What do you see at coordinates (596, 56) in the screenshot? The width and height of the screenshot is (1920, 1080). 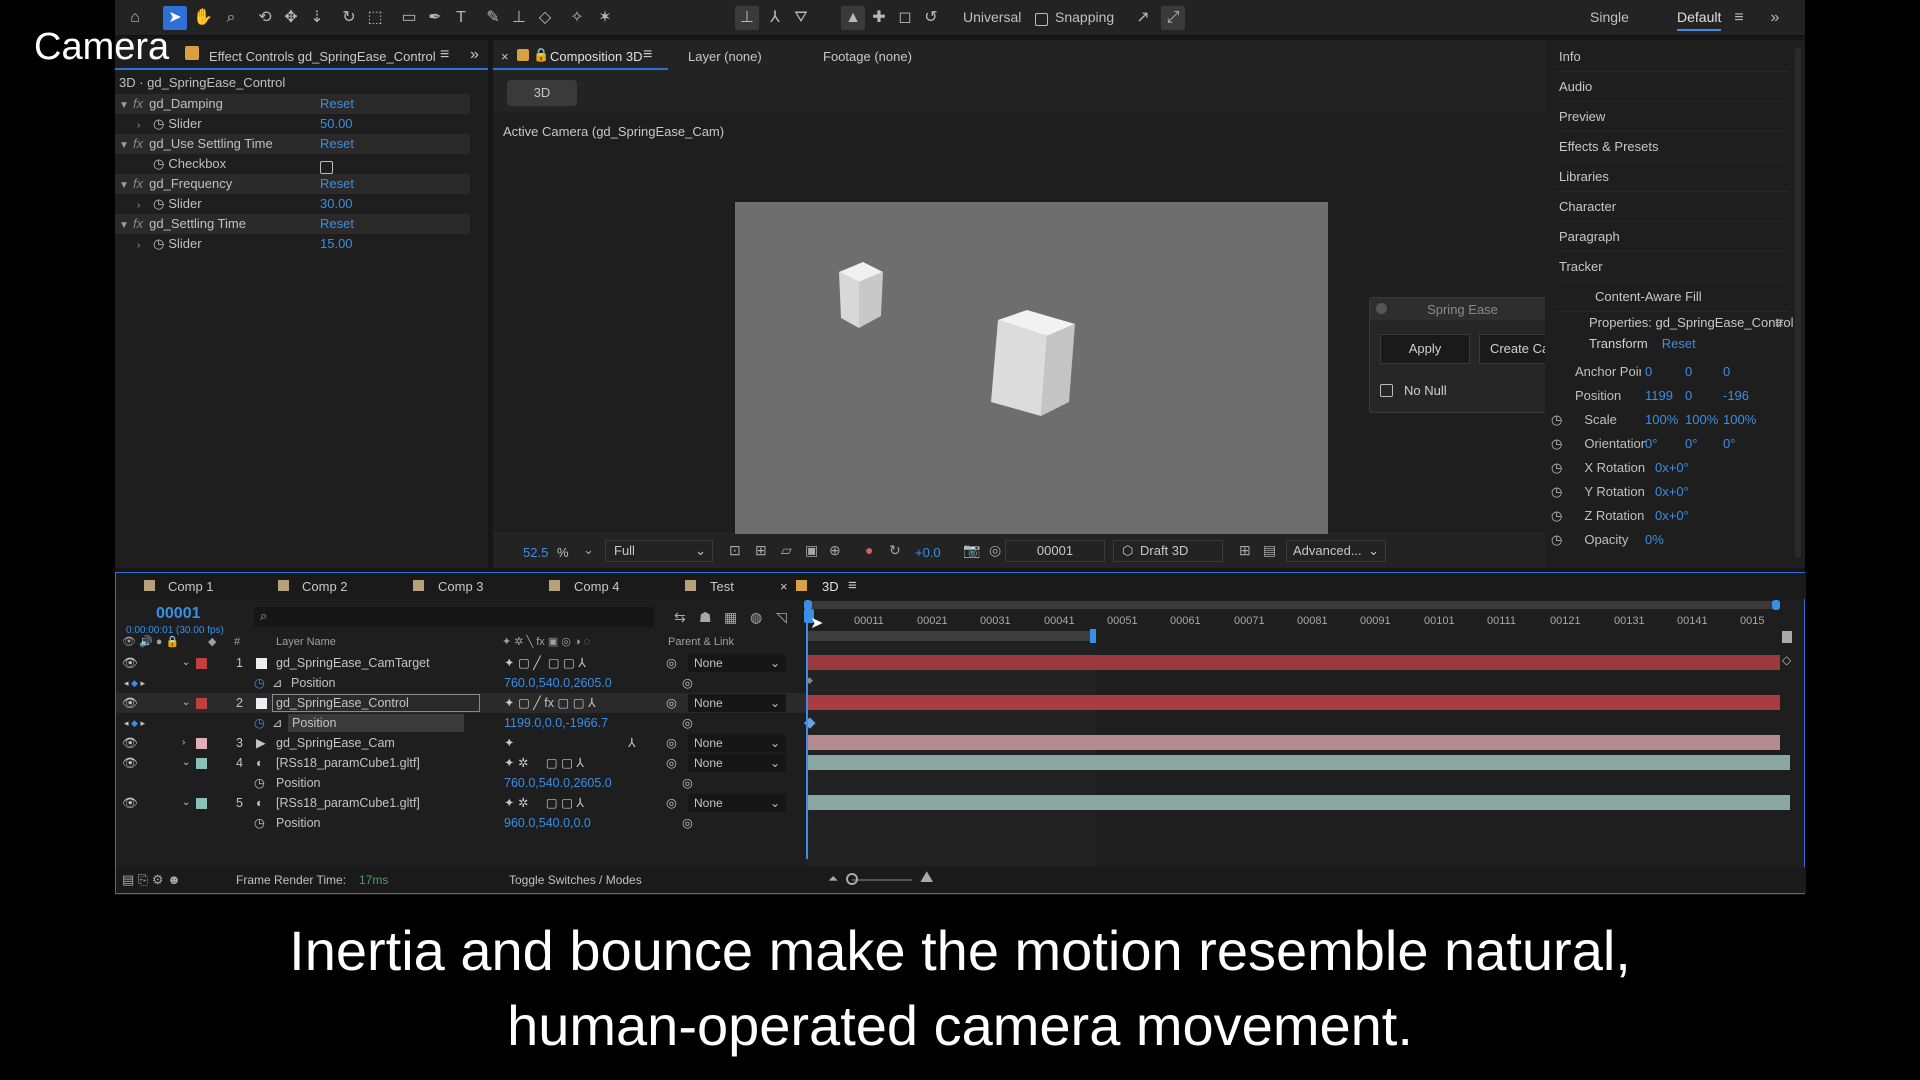 I see `composition-tab: Composition 3D` at bounding box center [596, 56].